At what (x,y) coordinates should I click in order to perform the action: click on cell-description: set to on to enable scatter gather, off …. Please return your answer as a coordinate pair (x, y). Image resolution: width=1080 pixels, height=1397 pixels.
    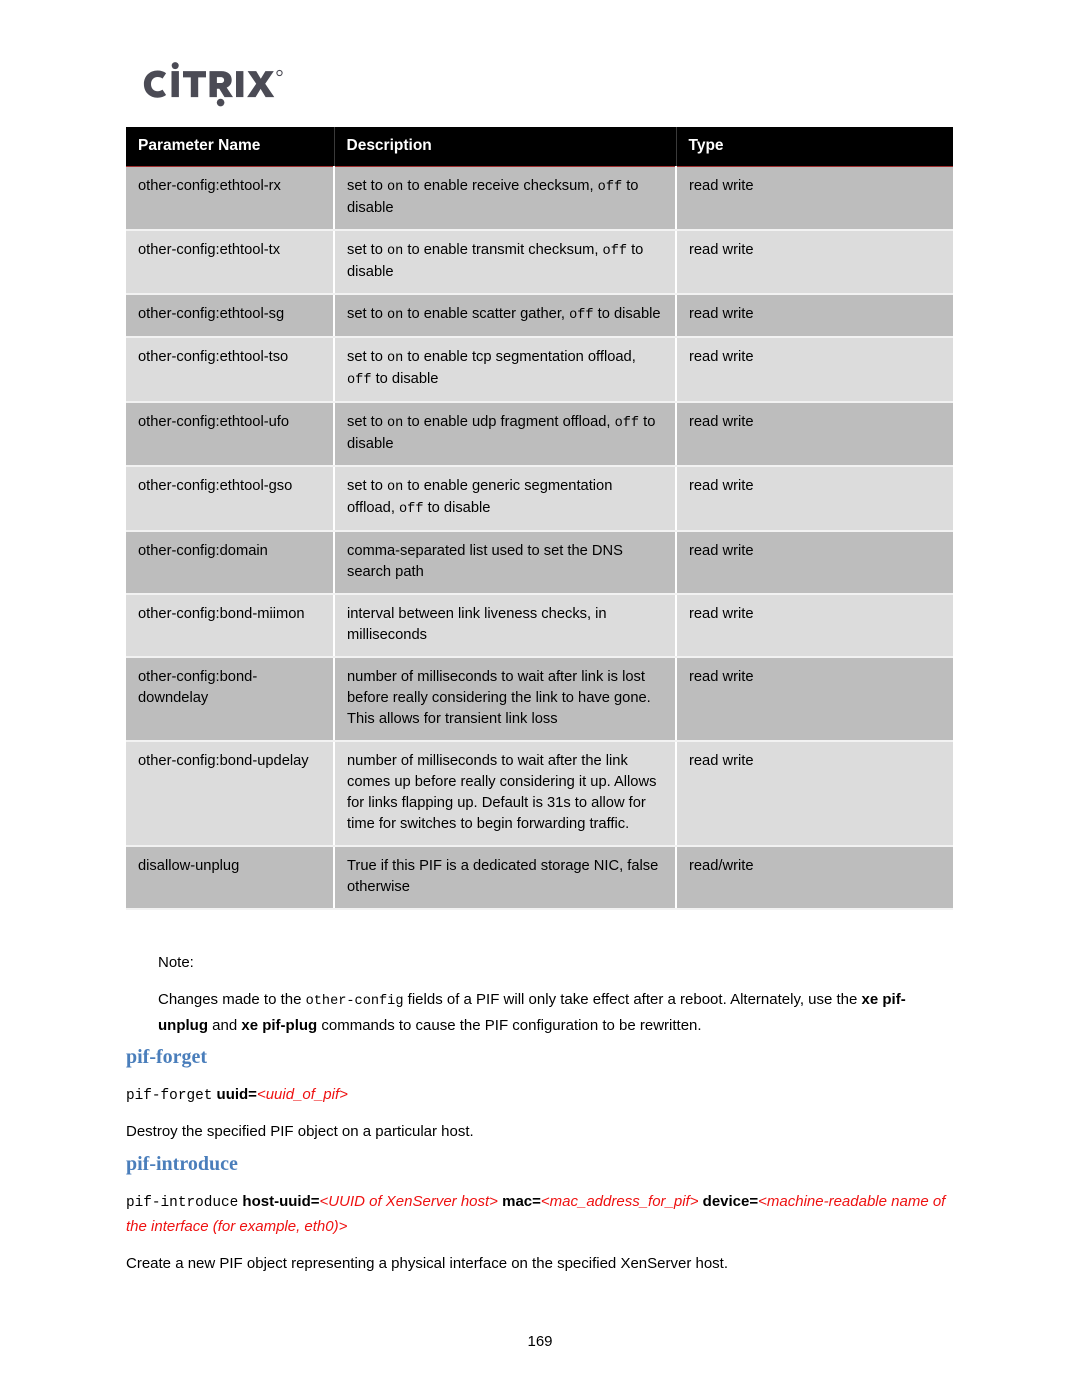
    Looking at the image, I should click on (505, 316).